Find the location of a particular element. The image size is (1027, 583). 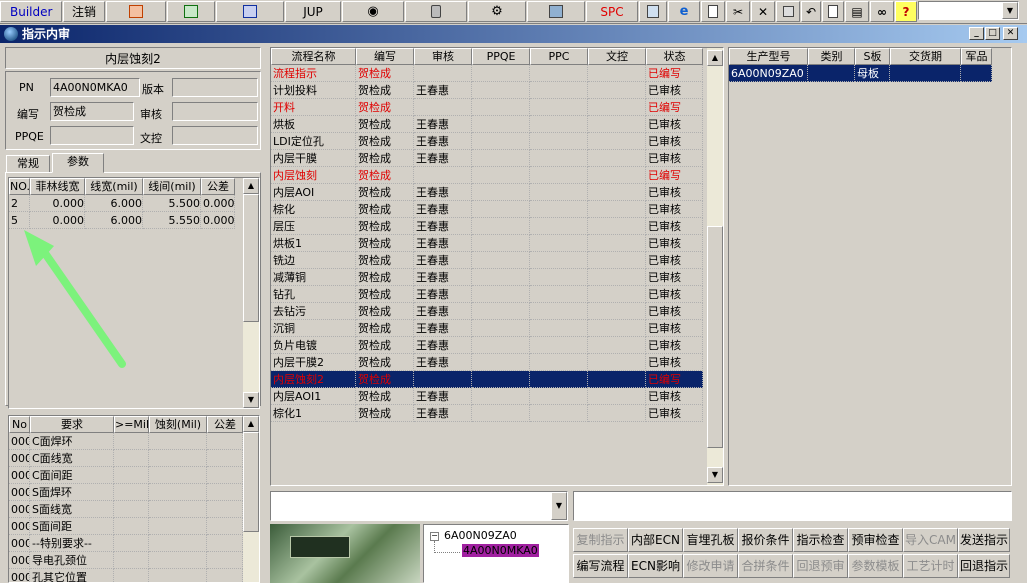

print-button: ▤ is located at coordinates (857, 11).